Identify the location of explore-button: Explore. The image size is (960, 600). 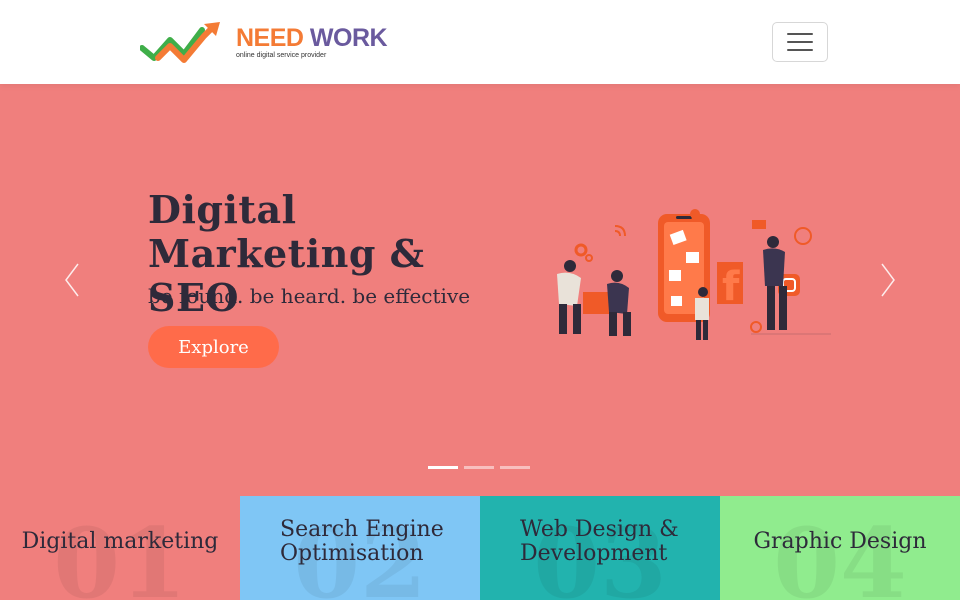
(213, 347).